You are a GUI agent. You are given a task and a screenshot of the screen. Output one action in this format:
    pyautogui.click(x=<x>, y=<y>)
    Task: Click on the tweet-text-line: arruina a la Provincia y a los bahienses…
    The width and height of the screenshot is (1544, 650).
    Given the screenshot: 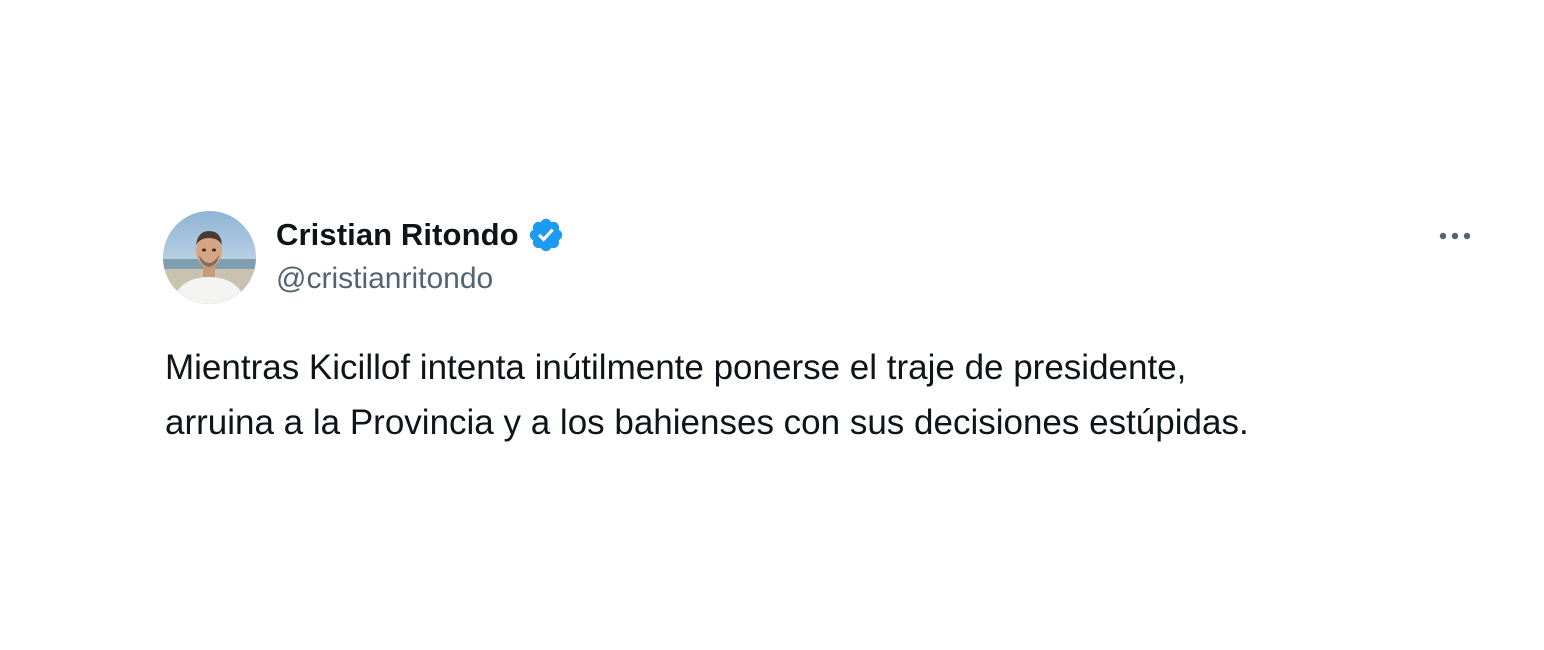 What is the action you would take?
    pyautogui.click(x=707, y=422)
    